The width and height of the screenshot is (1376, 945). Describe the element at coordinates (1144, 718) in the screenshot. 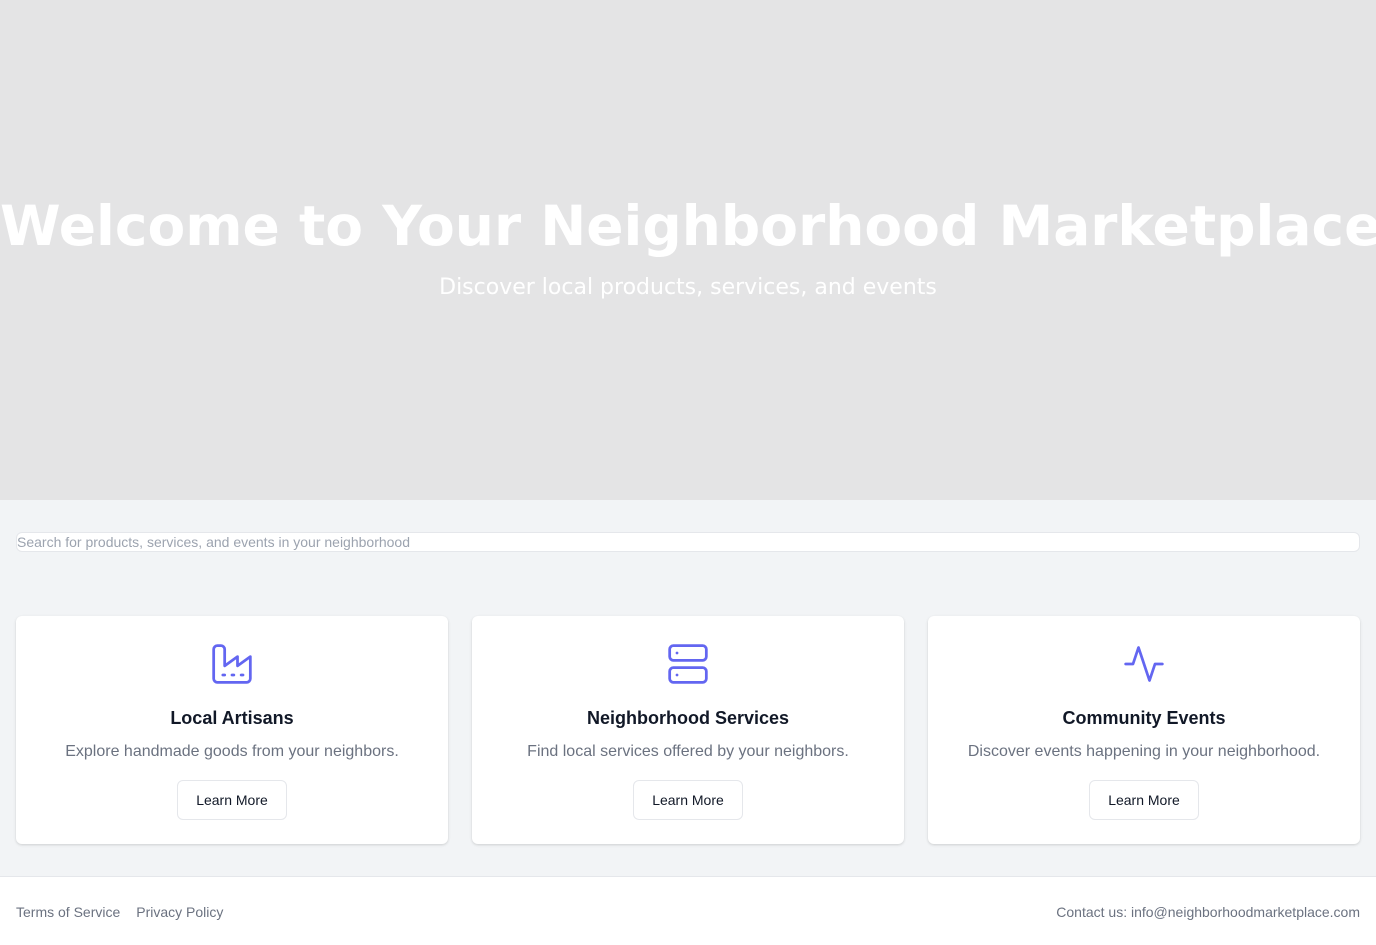

I see `card-title: Community Events` at that location.